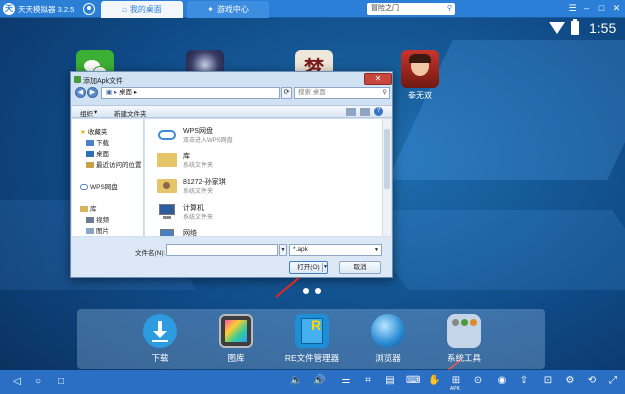  What do you see at coordinates (38, 382) in the screenshot?
I see `home-icon: ○` at bounding box center [38, 382].